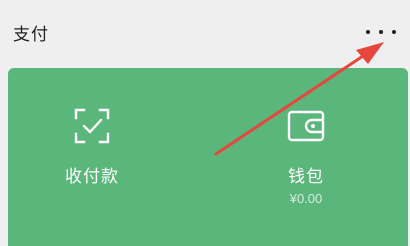  I want to click on wallet-balance: ¥0.00, so click(306, 198).